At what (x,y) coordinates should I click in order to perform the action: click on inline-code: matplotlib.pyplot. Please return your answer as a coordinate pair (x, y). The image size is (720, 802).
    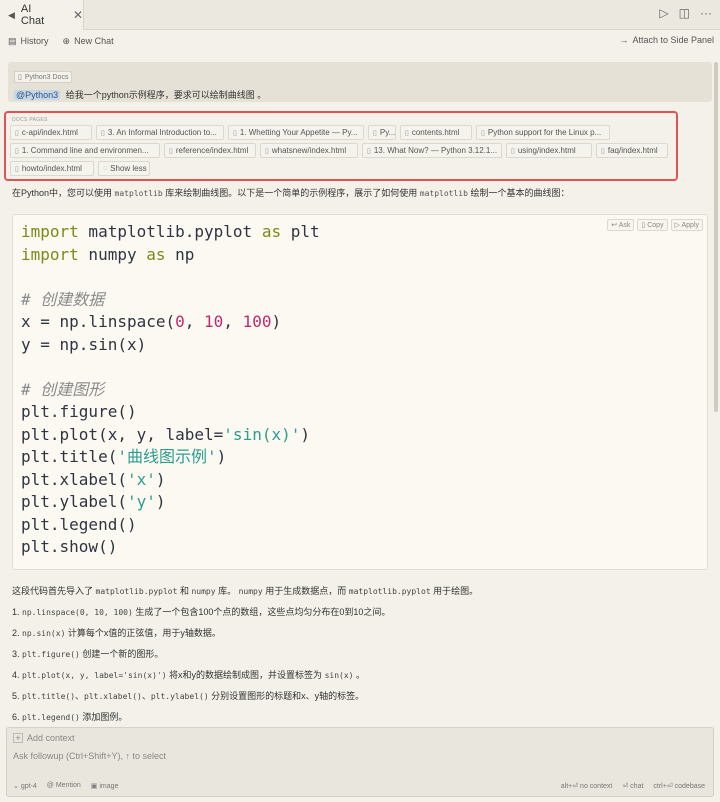
    Looking at the image, I should click on (389, 591).